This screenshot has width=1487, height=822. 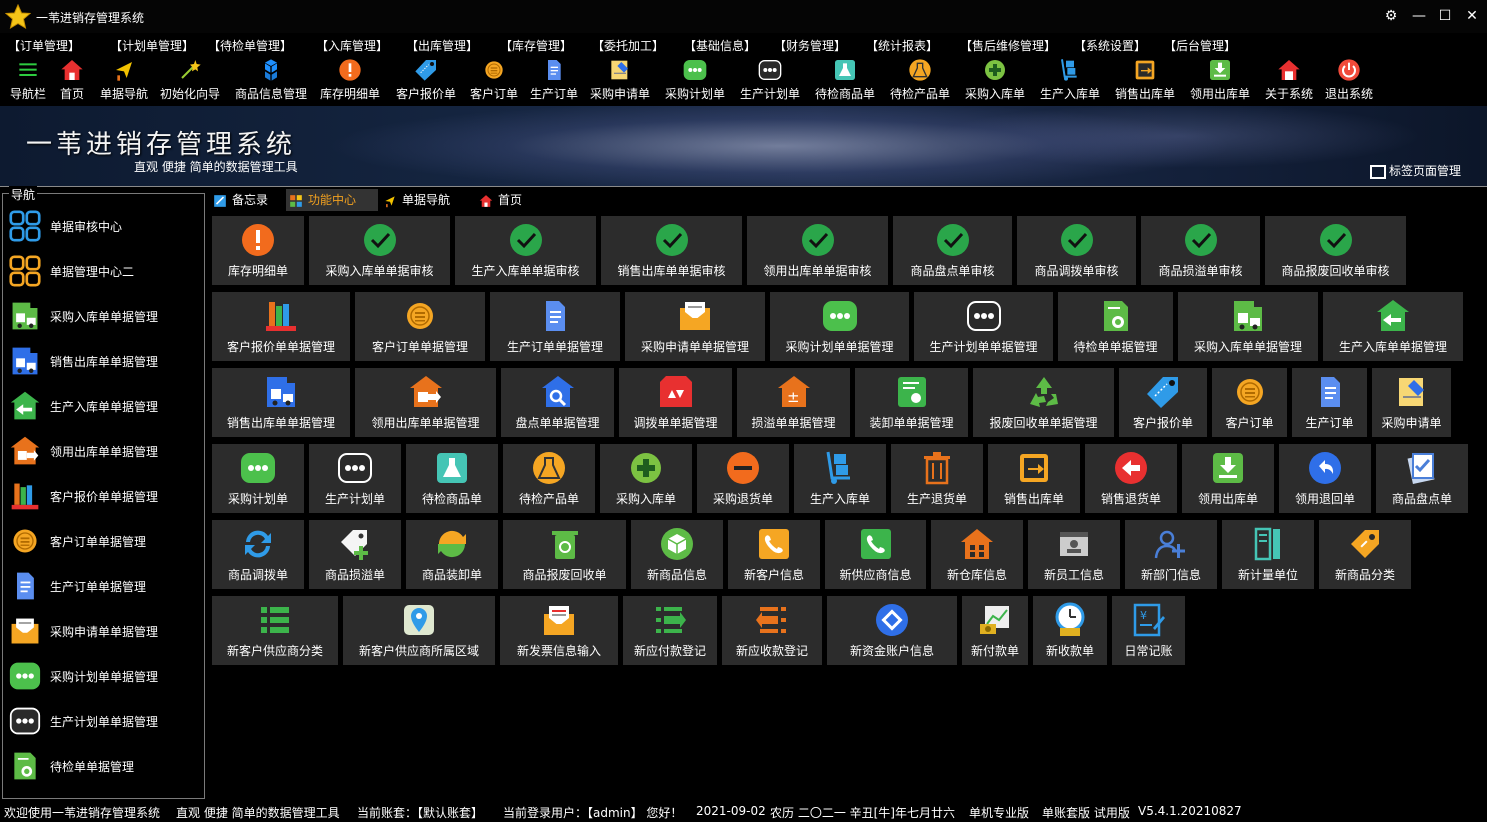 I want to click on tile-2-1: 领用出库单单据管理, so click(x=425, y=402).